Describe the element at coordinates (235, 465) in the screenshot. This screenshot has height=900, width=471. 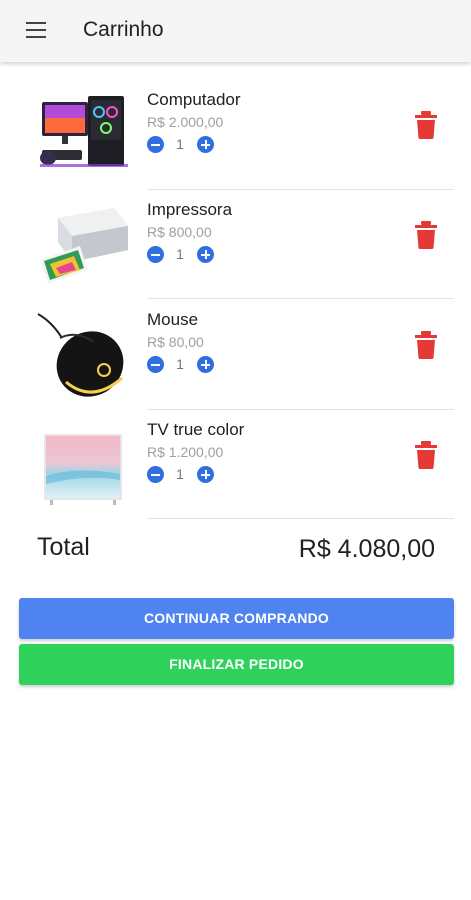
I see `cart-item-tv: TV true color R$ 1.200,00 1` at that location.